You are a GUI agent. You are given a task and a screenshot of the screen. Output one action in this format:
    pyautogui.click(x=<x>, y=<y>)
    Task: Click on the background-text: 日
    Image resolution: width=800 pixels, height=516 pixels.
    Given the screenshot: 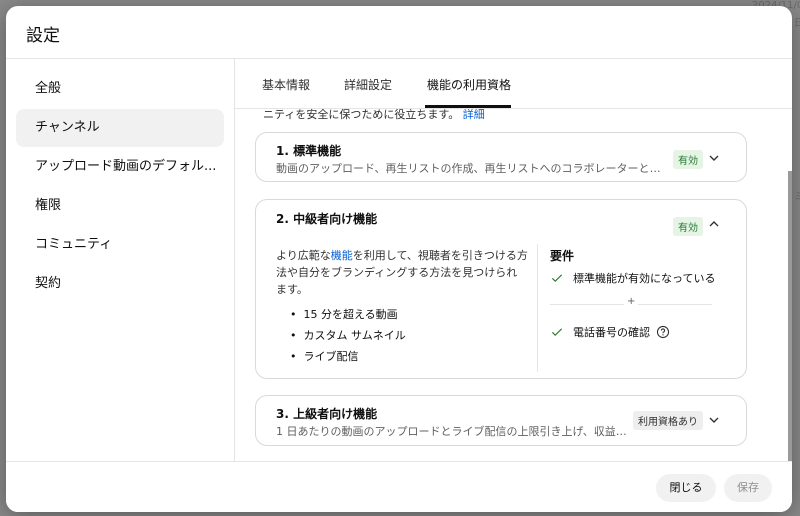 What is the action you would take?
    pyautogui.click(x=797, y=23)
    